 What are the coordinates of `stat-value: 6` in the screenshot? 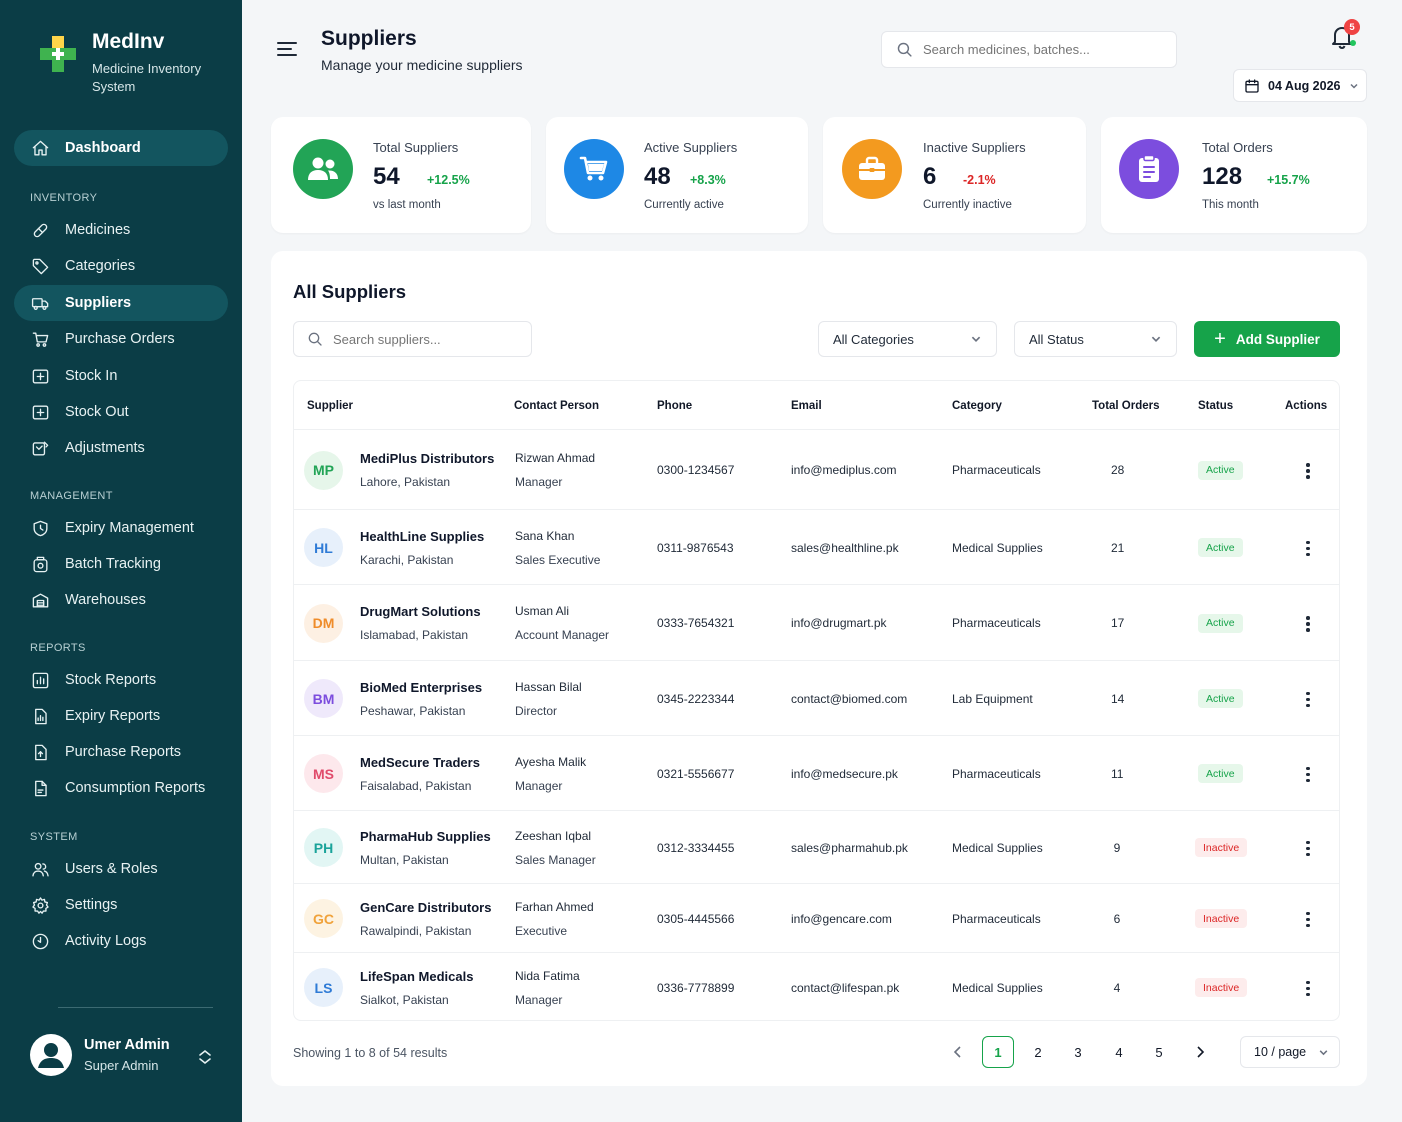 It's located at (930, 176).